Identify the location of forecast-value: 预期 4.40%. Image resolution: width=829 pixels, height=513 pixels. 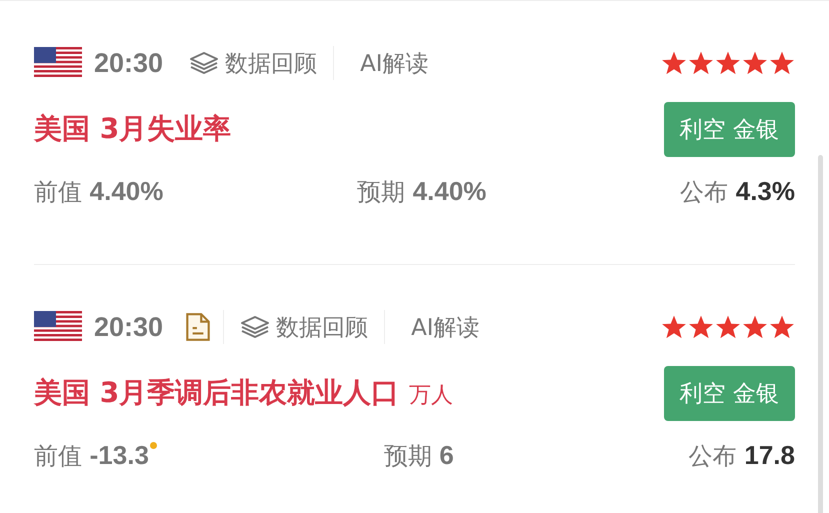
(421, 192).